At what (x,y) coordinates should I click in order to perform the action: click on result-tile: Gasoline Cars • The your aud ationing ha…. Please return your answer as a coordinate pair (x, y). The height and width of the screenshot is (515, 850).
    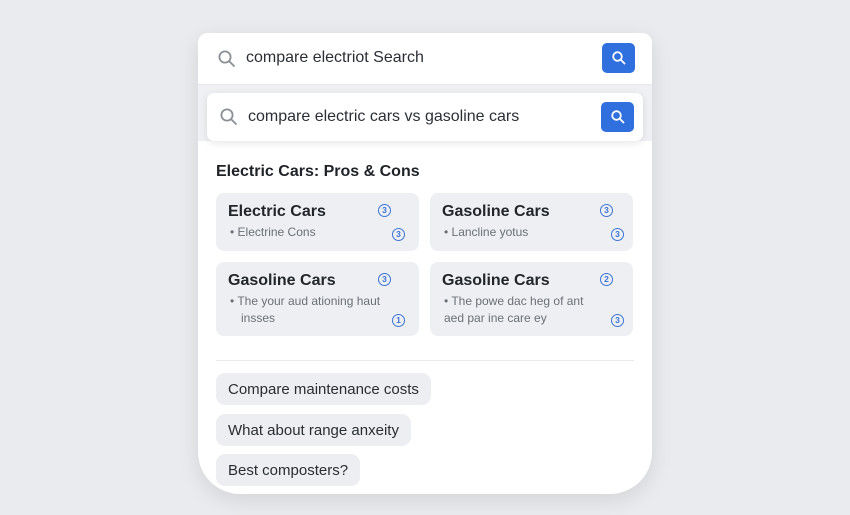
    Looking at the image, I should click on (317, 299).